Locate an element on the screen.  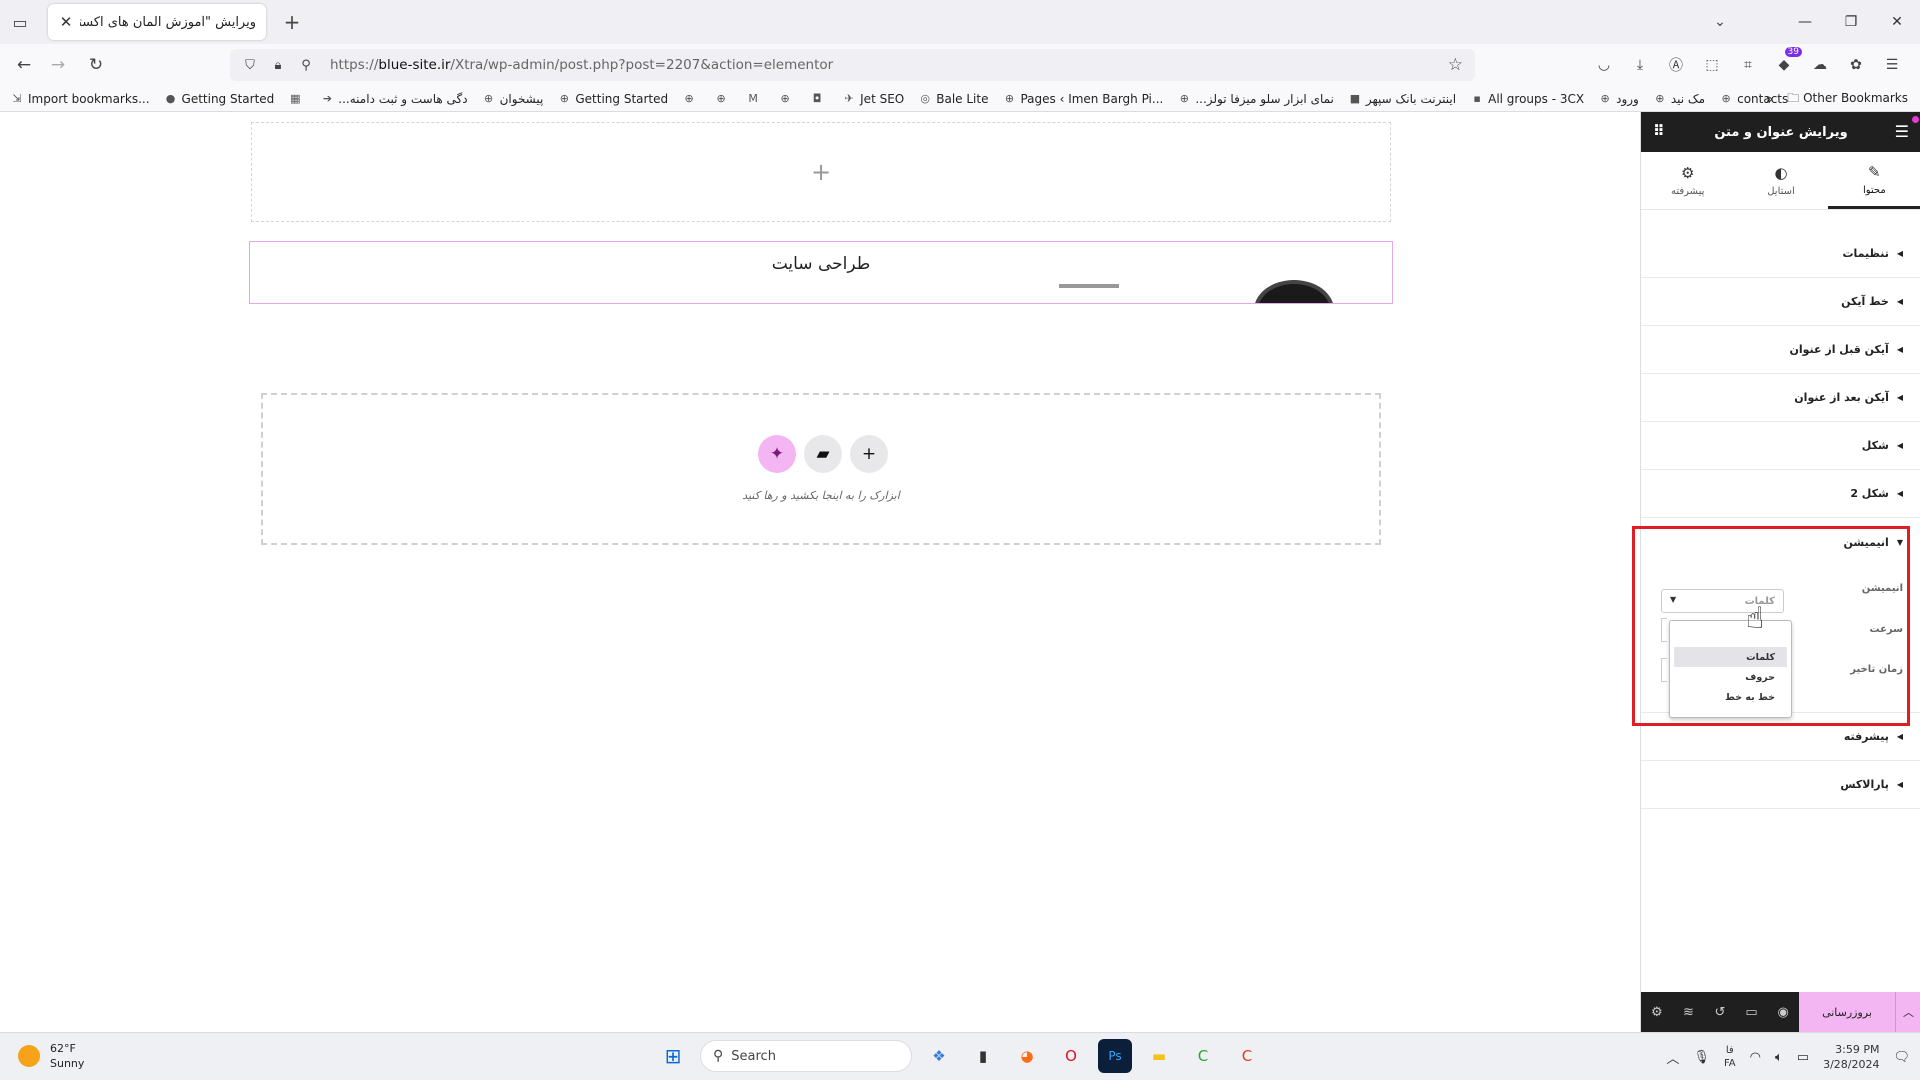
tab-list-icon: ▭ is located at coordinates (20, 22).